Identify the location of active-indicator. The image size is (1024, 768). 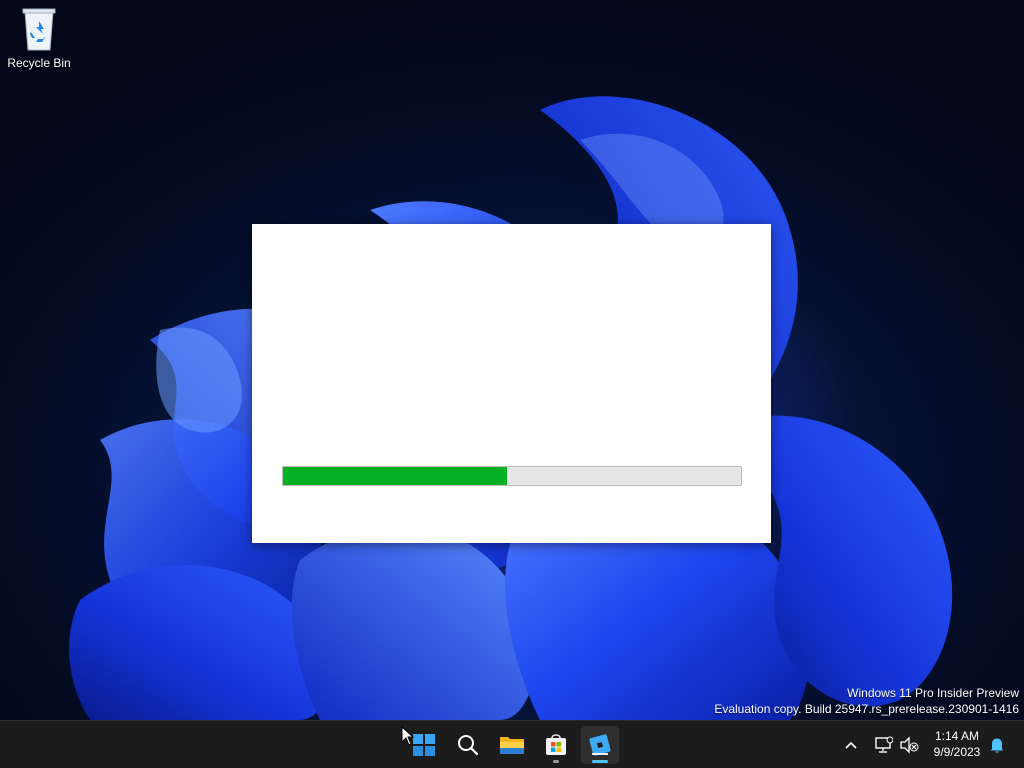
(600, 761).